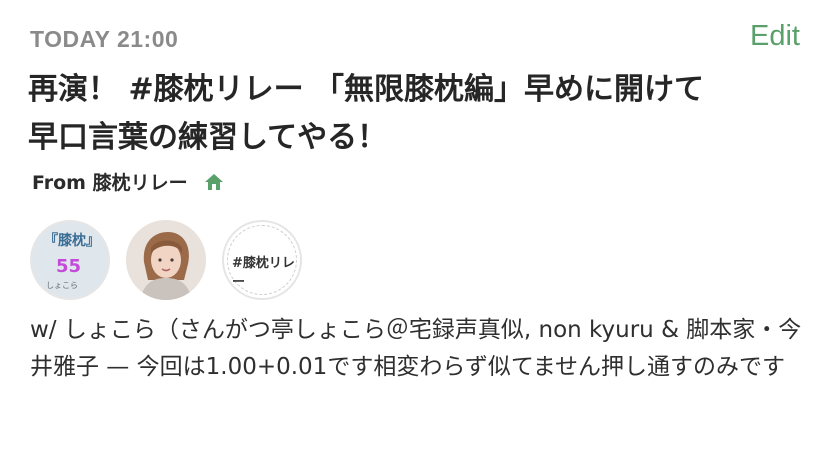 Image resolution: width=828 pixels, height=468 pixels. I want to click on avatar-poster-caption: しょこら, so click(62, 285).